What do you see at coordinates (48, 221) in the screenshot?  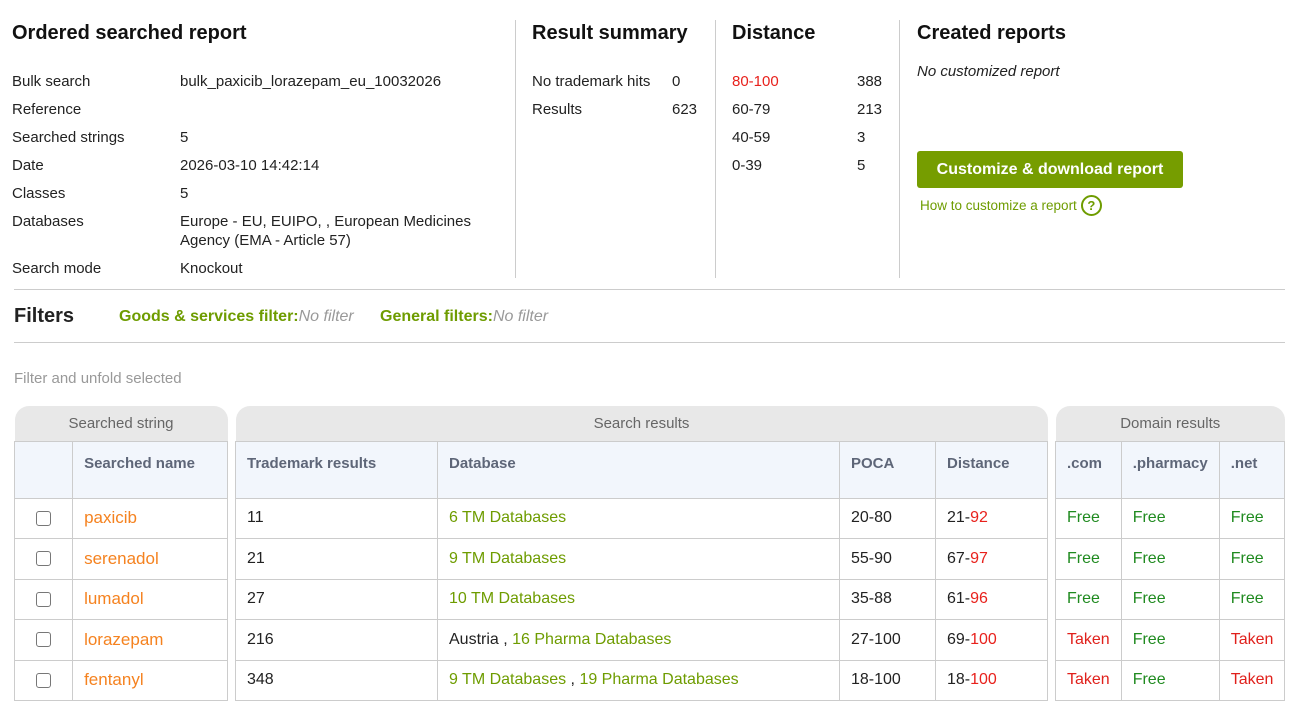 I see `report-label: Databases` at bounding box center [48, 221].